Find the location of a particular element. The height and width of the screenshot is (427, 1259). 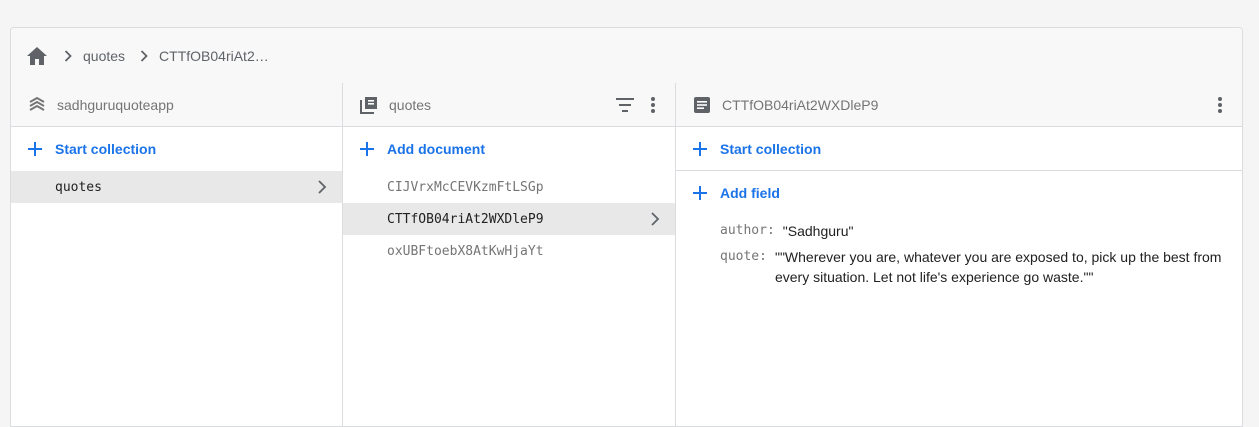

list-item-label: CIJVrxMcCEVKzmFtLSGp is located at coordinates (465, 187).